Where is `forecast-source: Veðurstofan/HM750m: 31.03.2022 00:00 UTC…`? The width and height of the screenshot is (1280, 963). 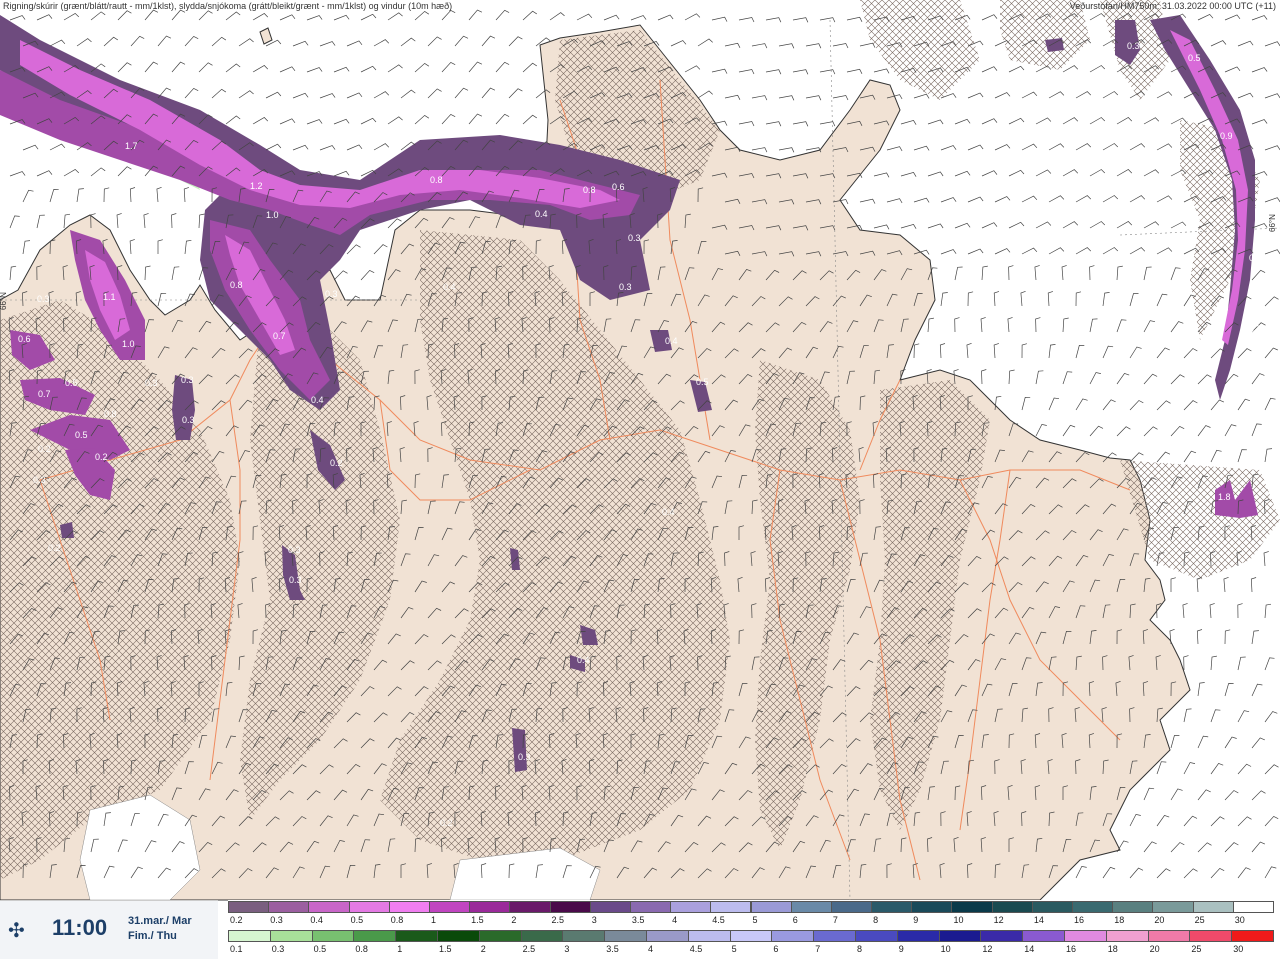
forecast-source: Veðurstofan/HM750m: 31.03.2022 00:00 UTC… is located at coordinates (1172, 6).